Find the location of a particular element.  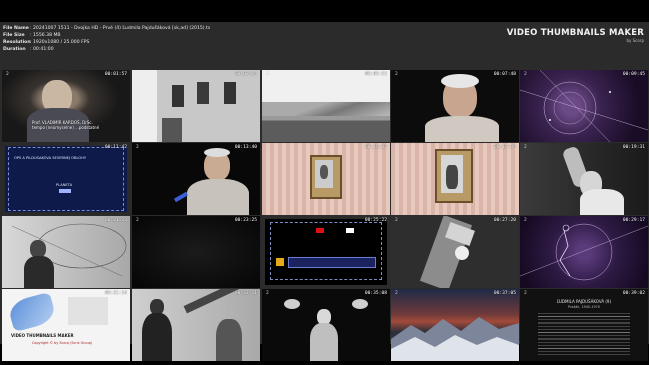

mountains-icon is located at coordinates (455, 339).